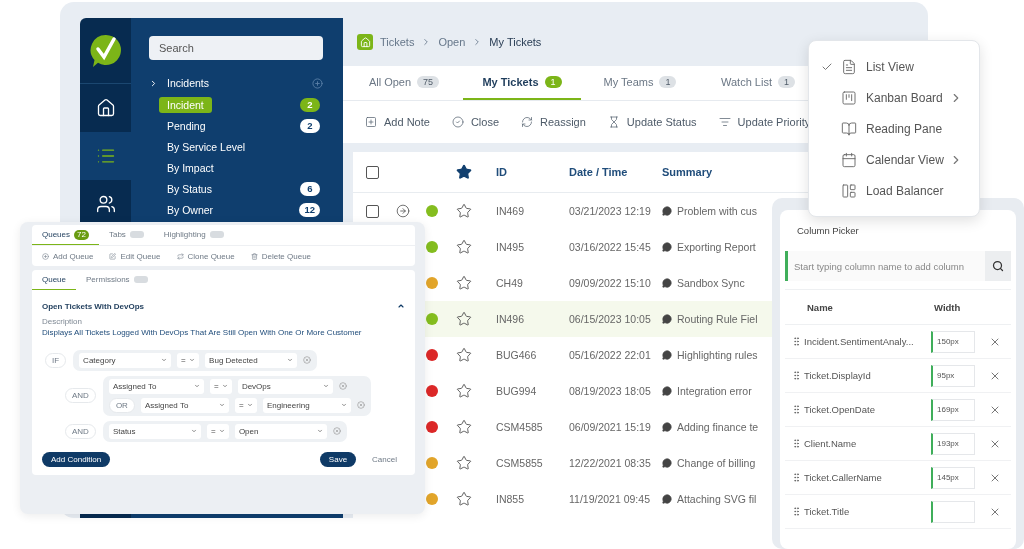 Image resolution: width=1024 pixels, height=549 pixels. I want to click on table-cell-text: 08/19/2023 18:05, so click(610, 391).